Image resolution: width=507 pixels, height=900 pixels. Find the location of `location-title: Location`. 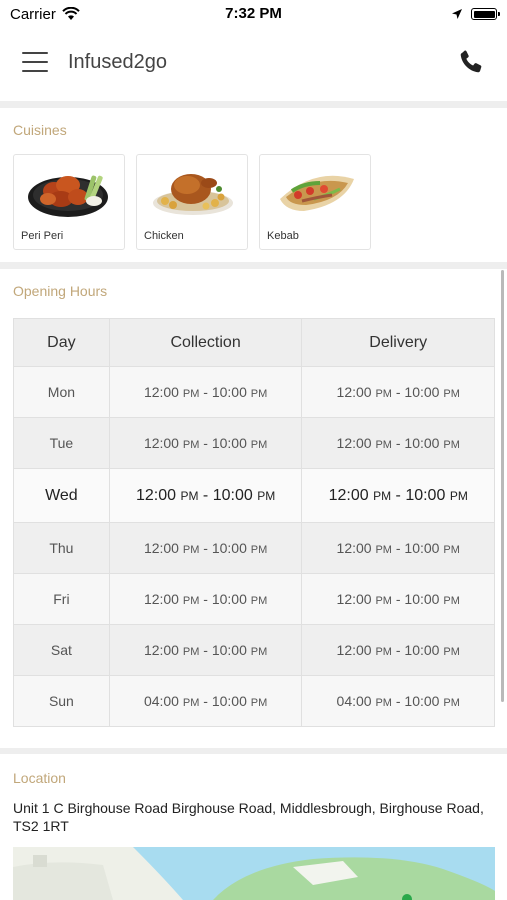

location-title: Location is located at coordinates (39, 778).